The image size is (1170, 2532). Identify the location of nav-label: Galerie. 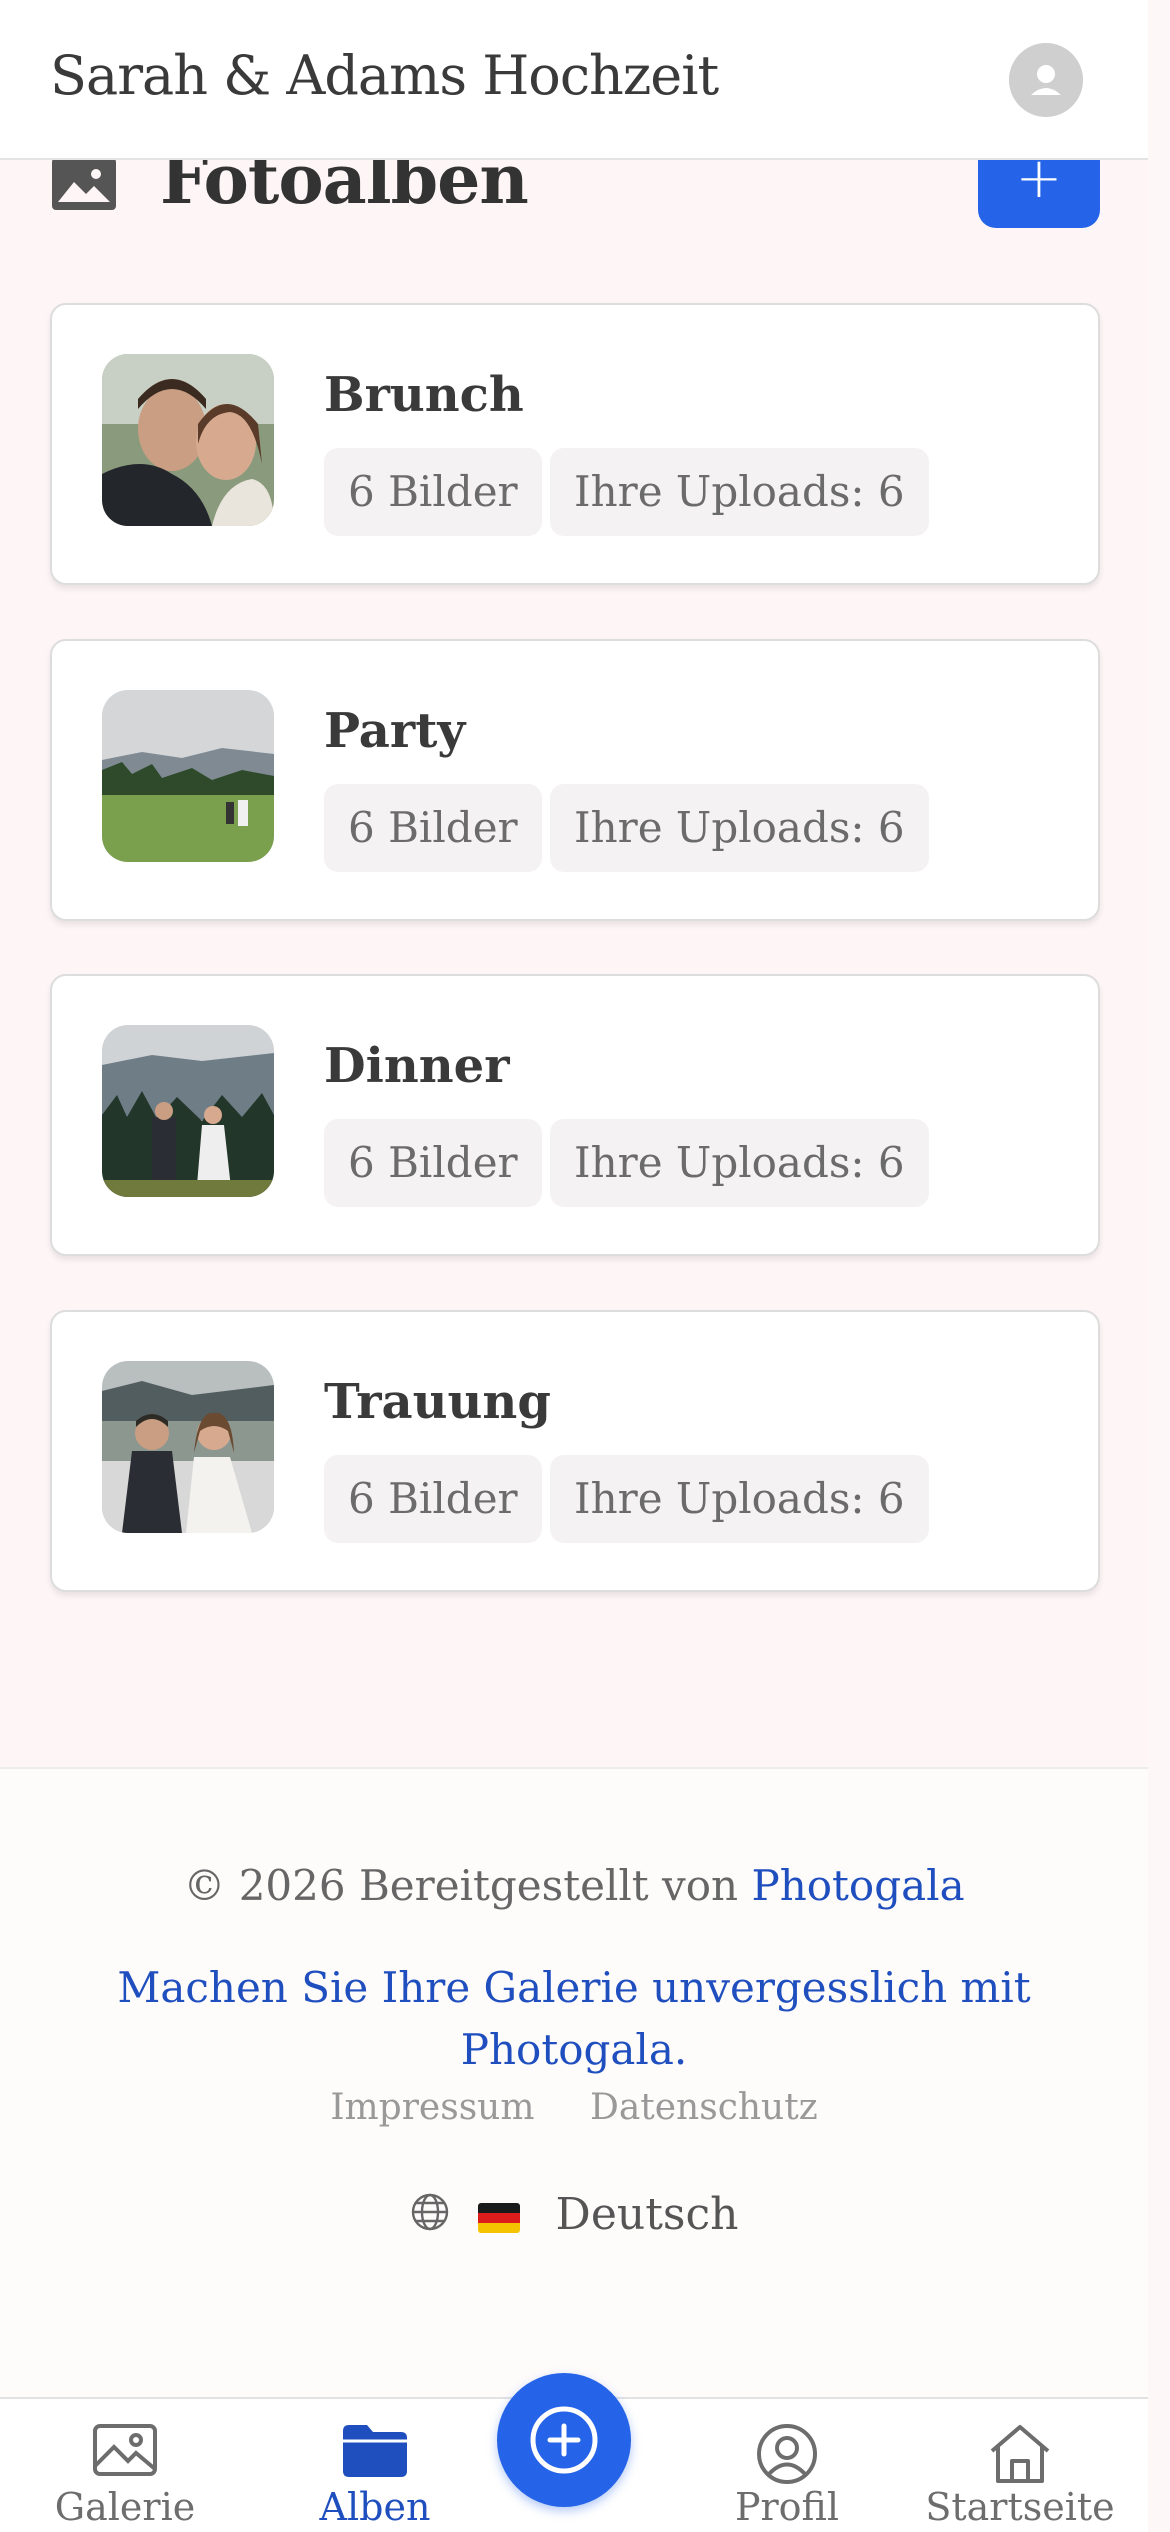
(125, 2507).